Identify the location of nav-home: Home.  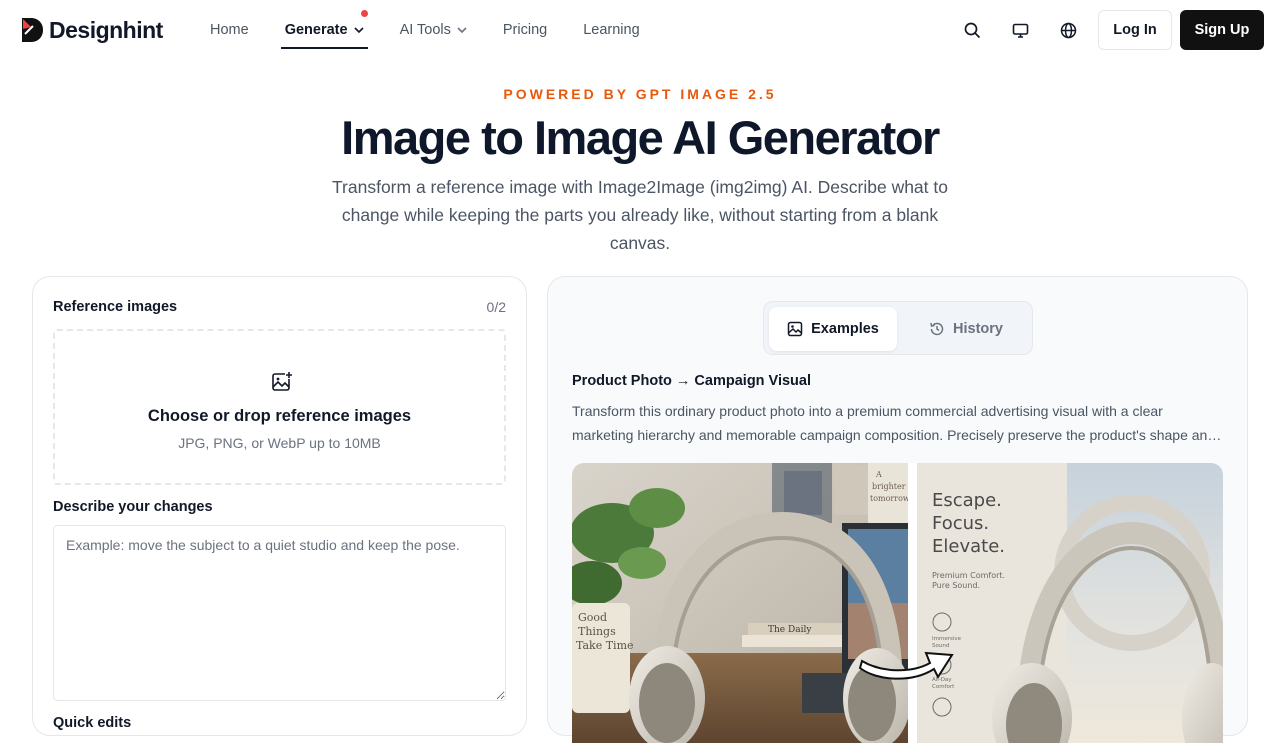
(229, 30).